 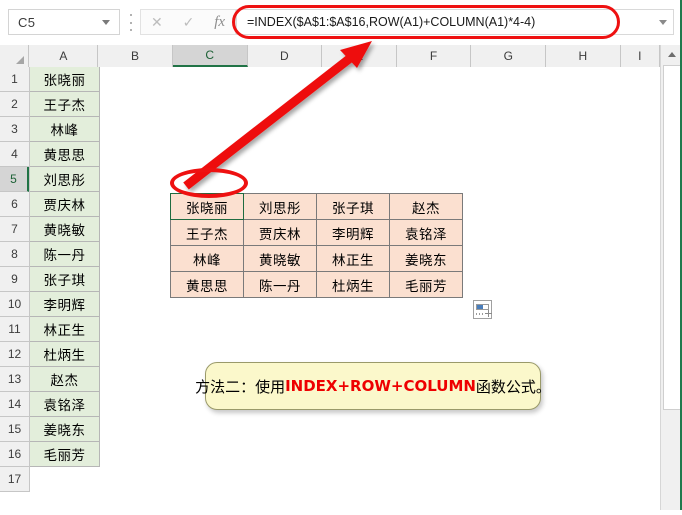 I want to click on column-header-c: C, so click(x=210, y=56).